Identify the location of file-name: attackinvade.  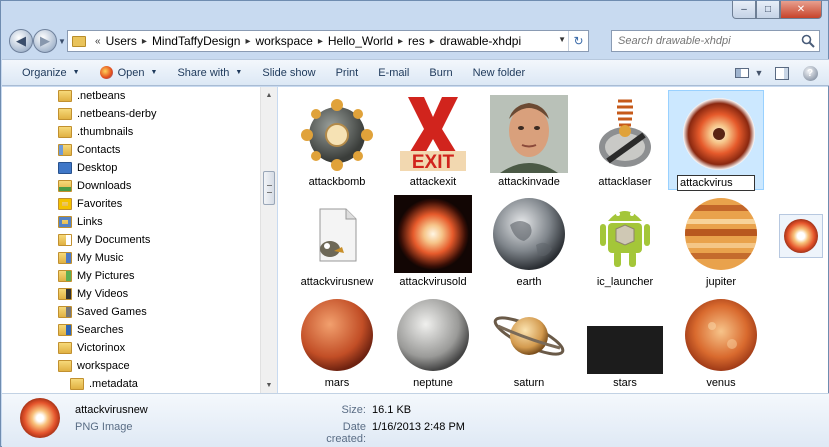
(529, 182).